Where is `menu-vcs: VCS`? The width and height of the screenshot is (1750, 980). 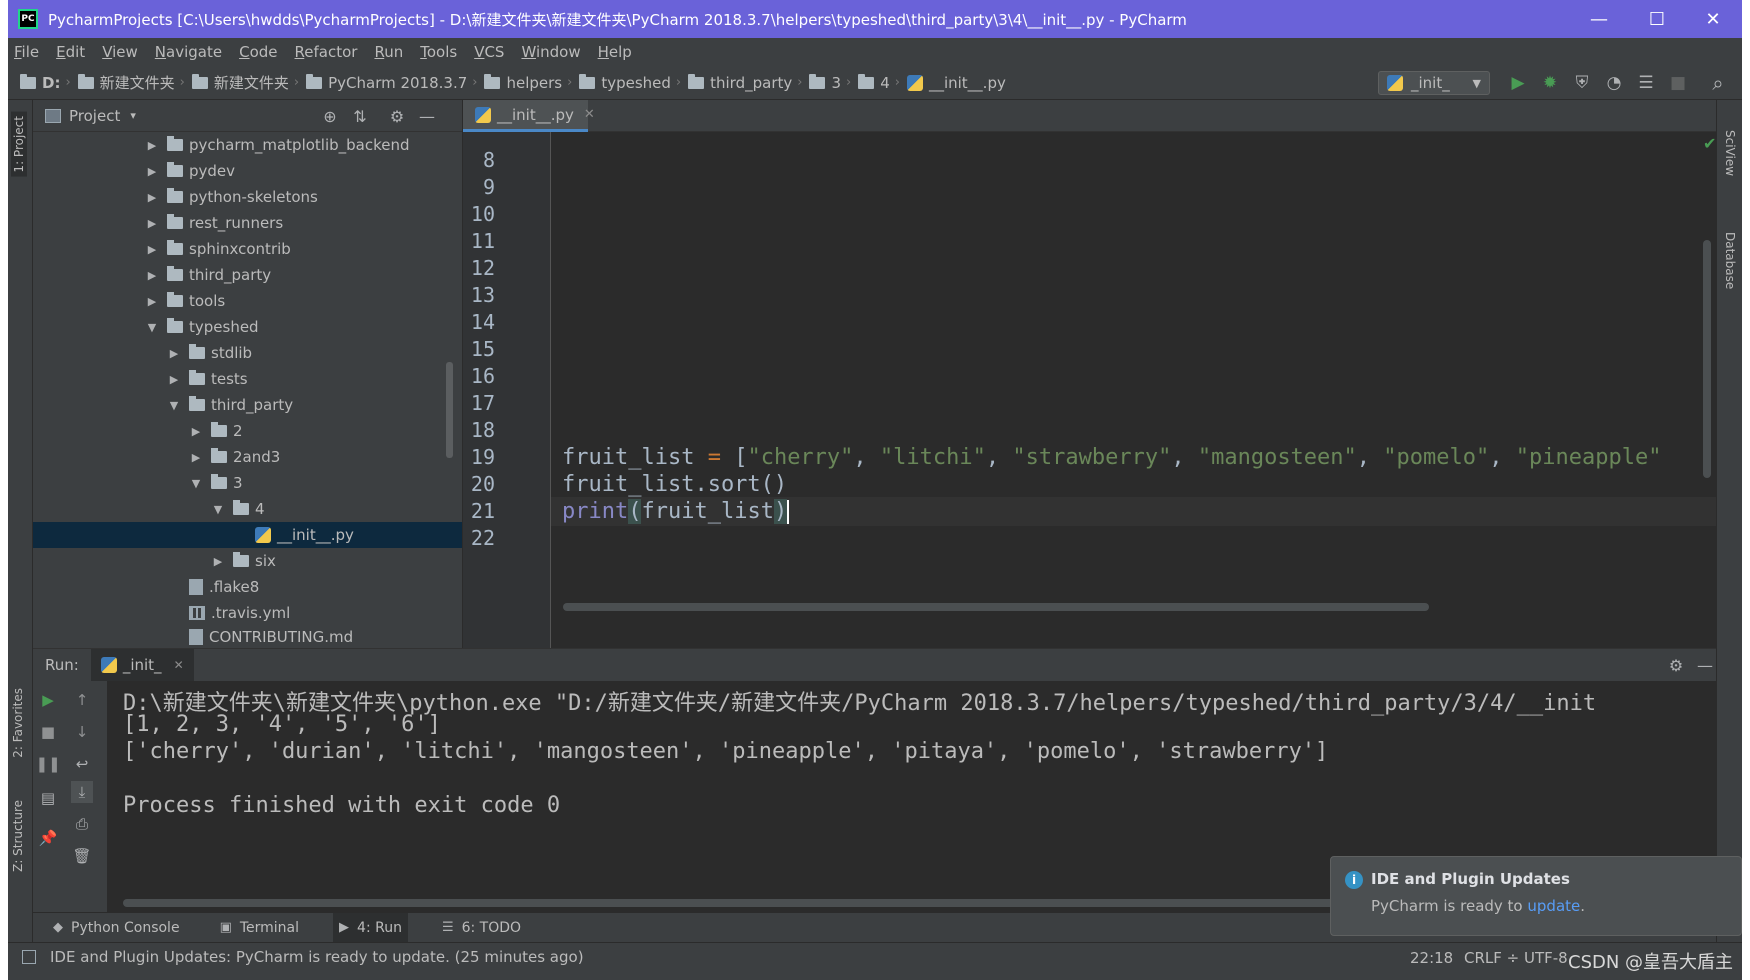
menu-vcs: VCS is located at coordinates (489, 52).